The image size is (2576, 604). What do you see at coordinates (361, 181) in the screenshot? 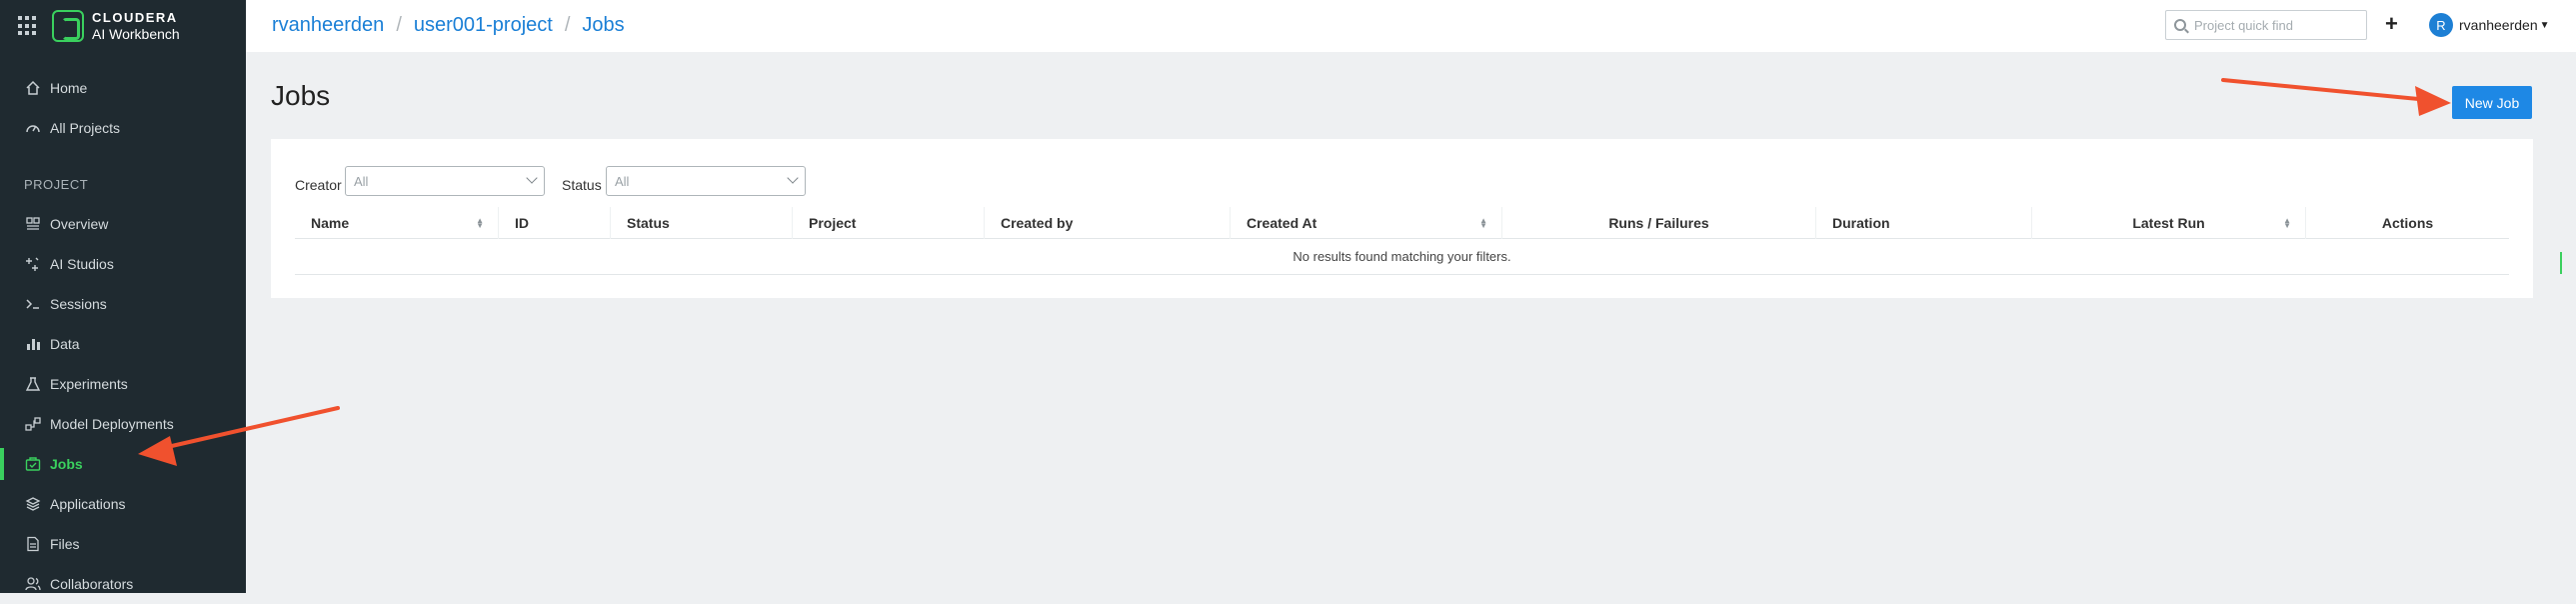
I see `creator-filter-value: All` at bounding box center [361, 181].